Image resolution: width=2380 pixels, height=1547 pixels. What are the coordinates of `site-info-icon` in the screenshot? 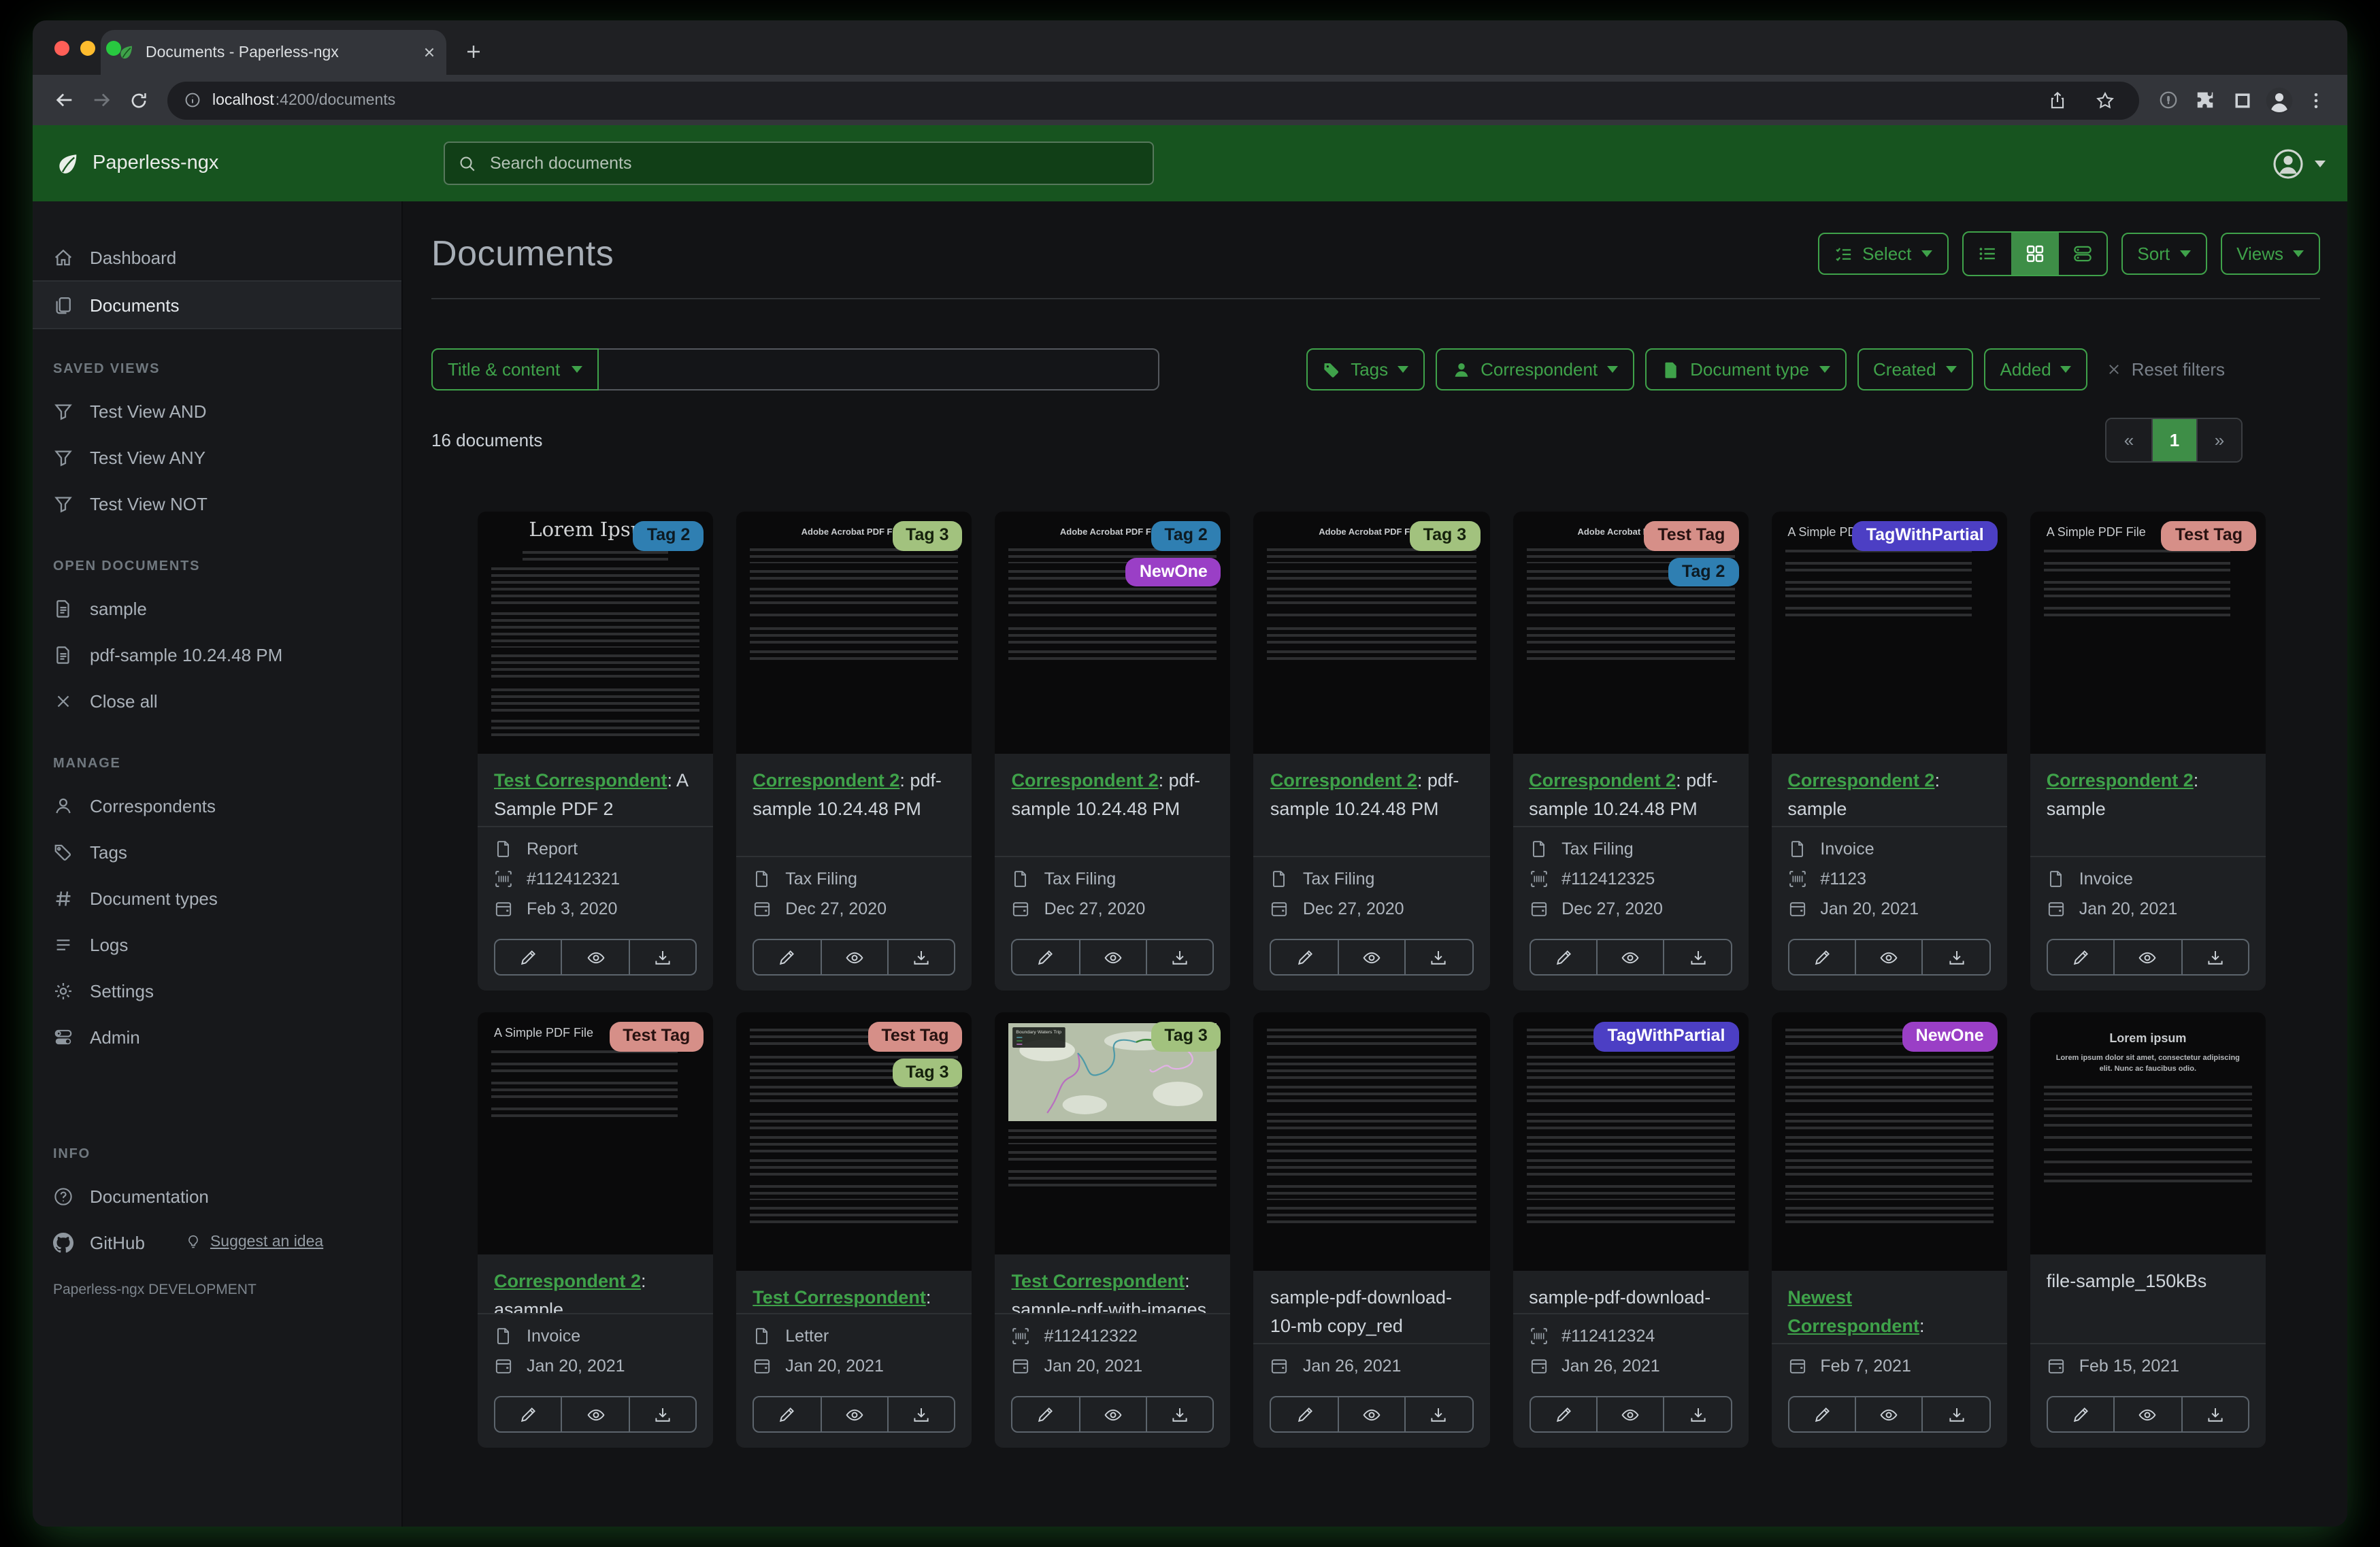 It's located at (192, 100).